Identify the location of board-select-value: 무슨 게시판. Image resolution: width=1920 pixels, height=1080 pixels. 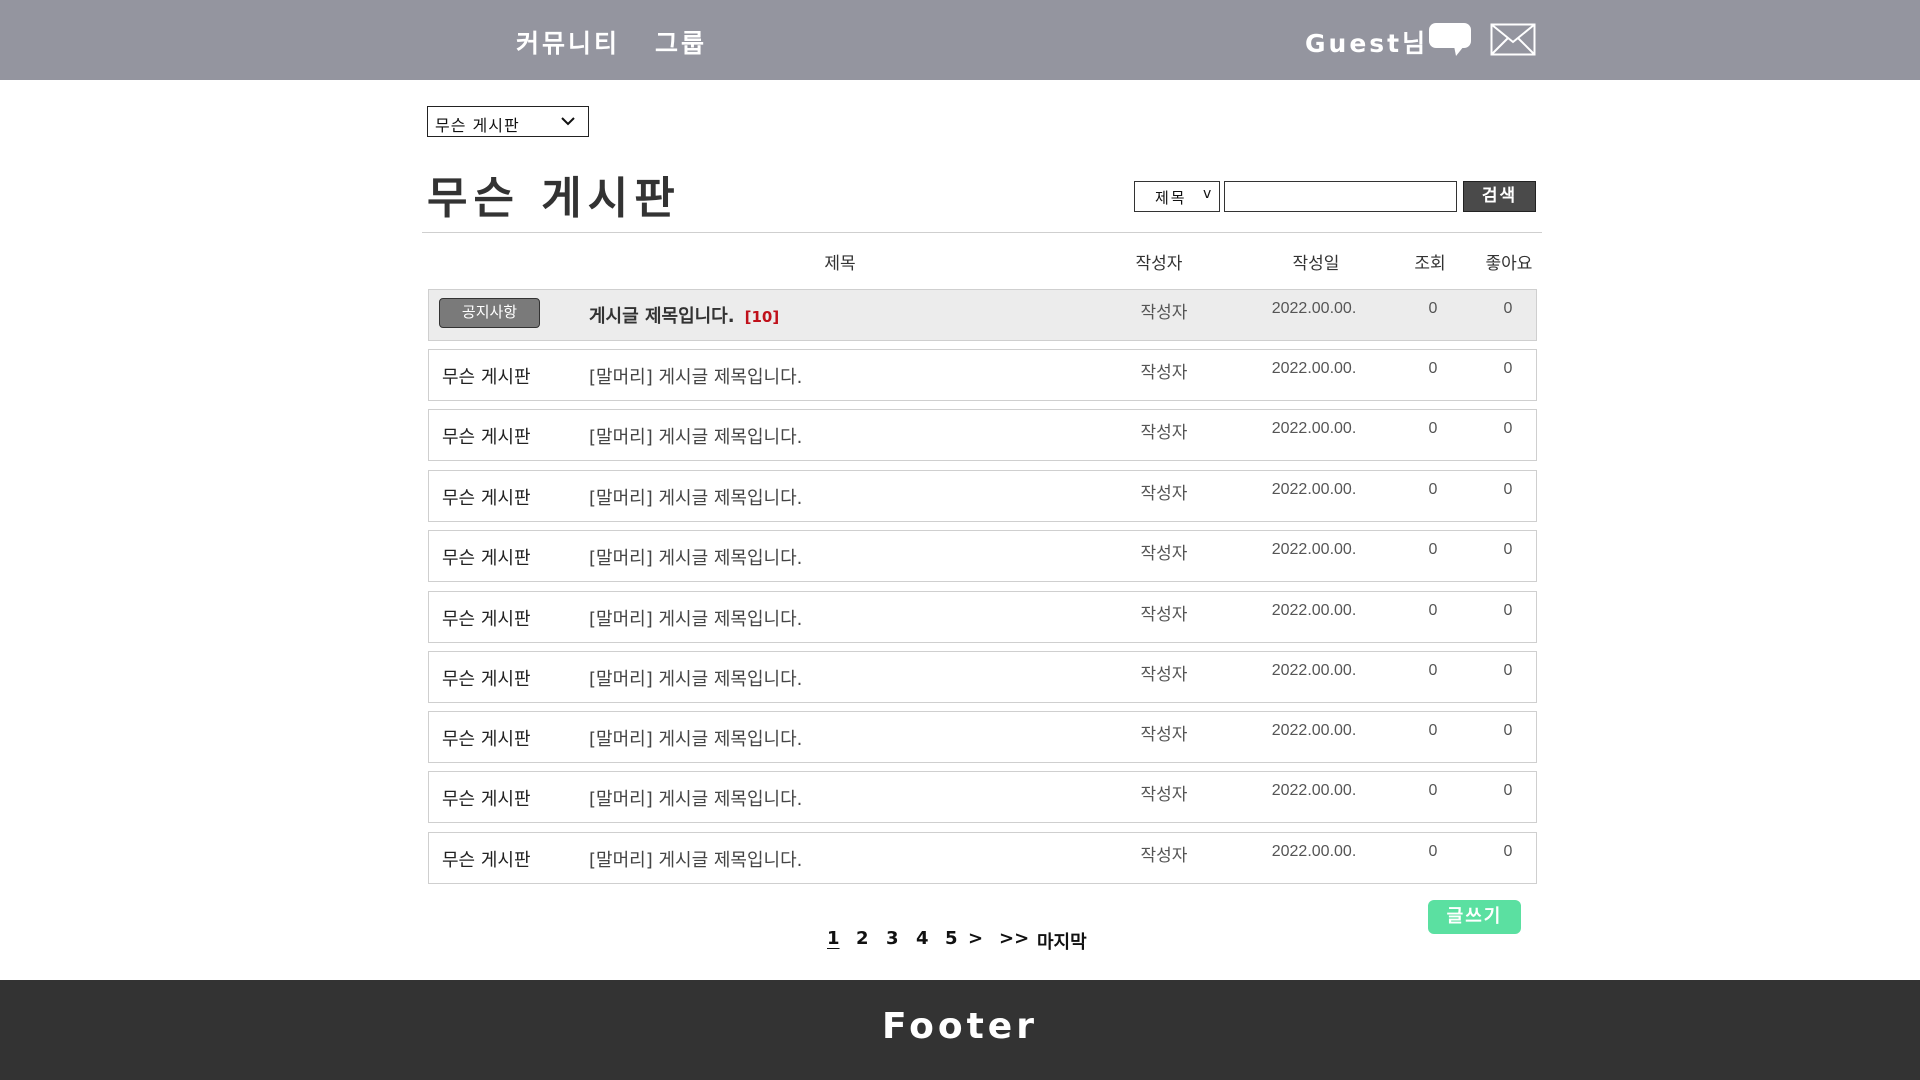
(477, 125).